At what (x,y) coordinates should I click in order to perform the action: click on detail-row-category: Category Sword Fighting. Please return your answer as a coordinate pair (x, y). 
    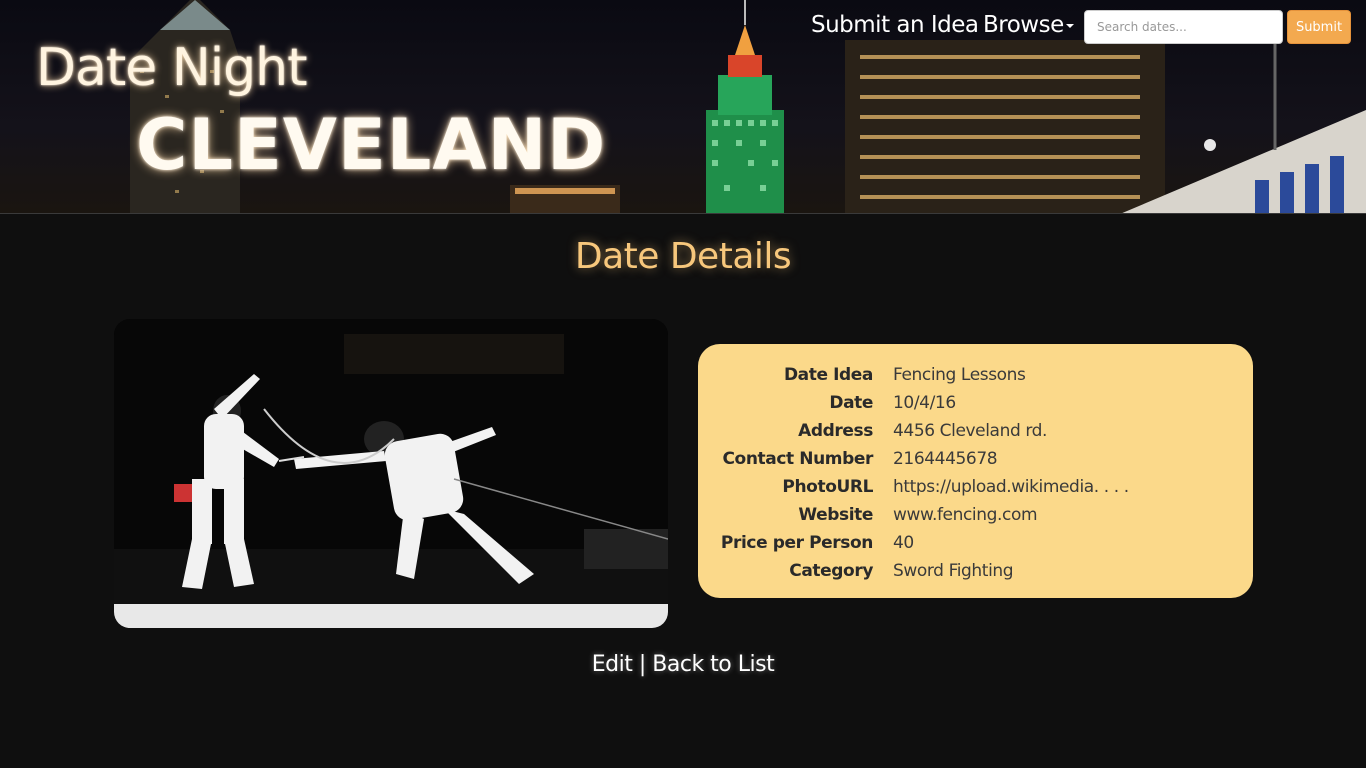
    Looking at the image, I should click on (975, 571).